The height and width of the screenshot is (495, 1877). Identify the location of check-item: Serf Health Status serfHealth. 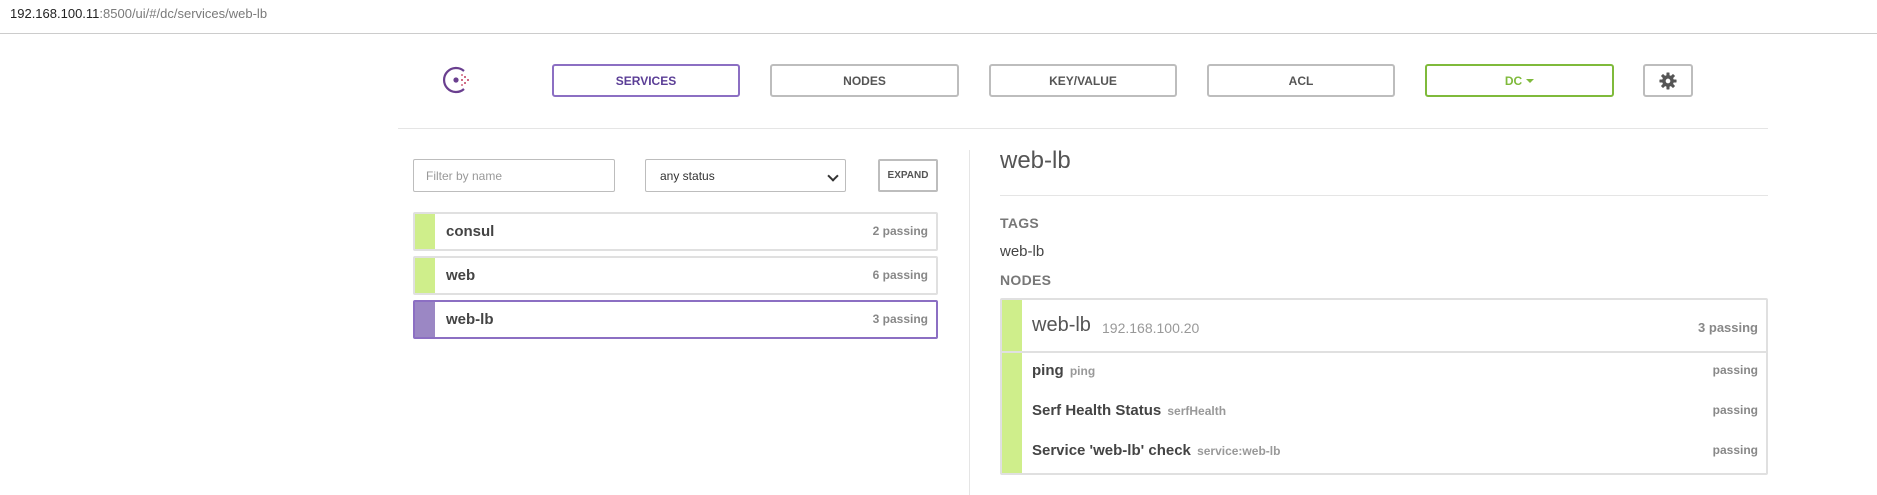
(1129, 410).